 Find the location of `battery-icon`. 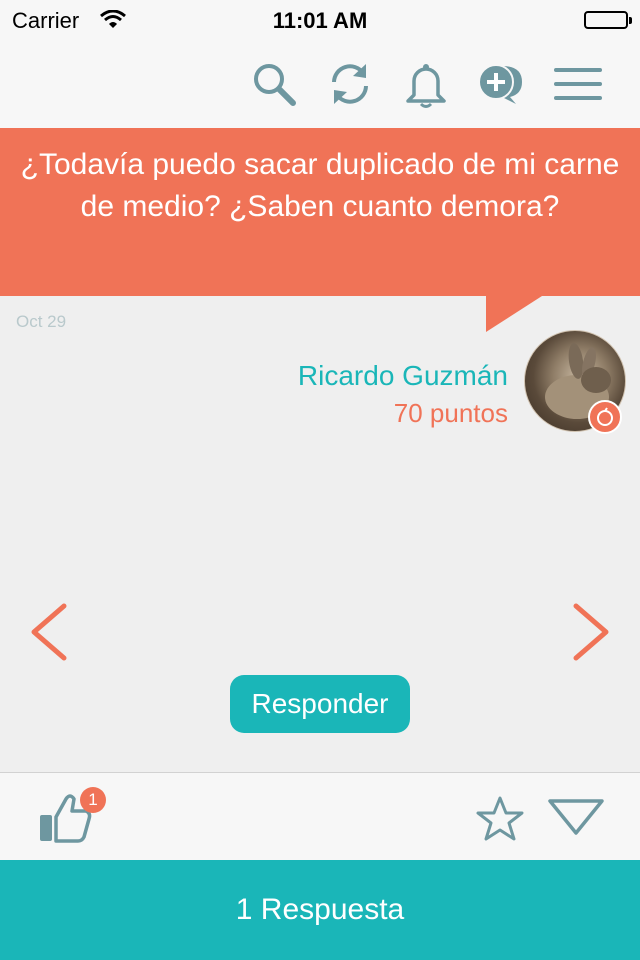

battery-icon is located at coordinates (608, 20).